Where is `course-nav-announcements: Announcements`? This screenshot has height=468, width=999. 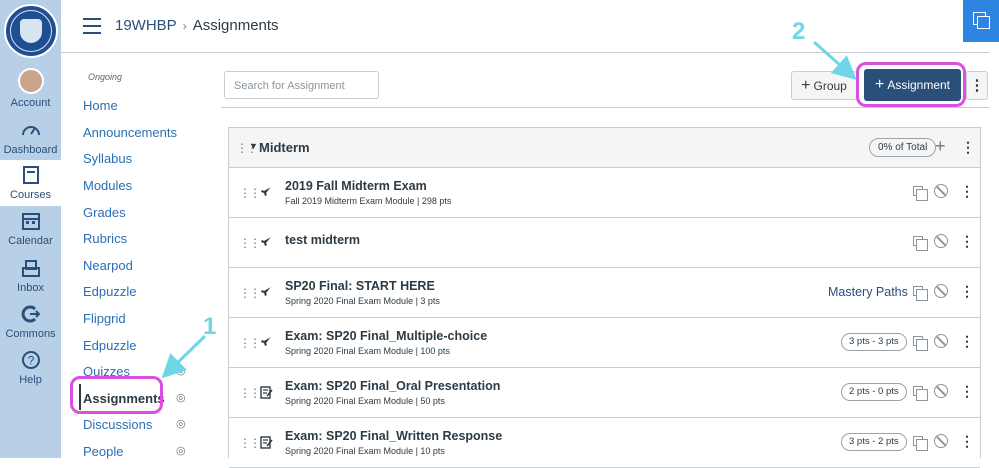 course-nav-announcements: Announcements is located at coordinates (130, 132).